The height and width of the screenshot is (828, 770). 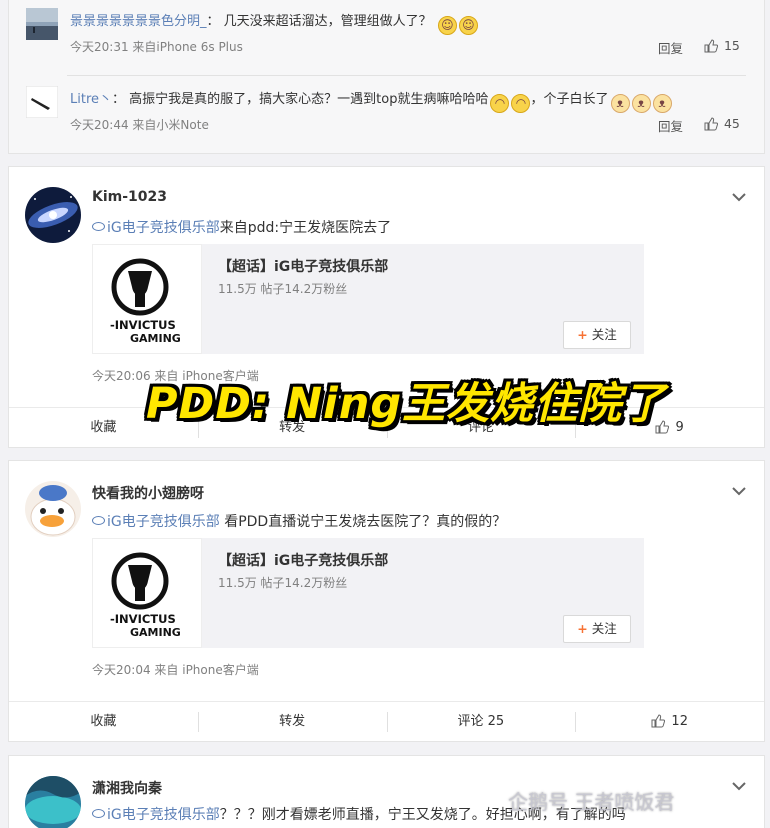 I want to click on like-button: 15, so click(x=722, y=45).